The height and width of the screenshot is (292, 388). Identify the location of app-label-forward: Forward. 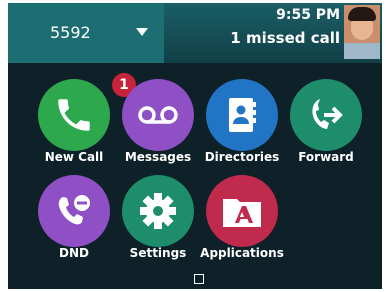
(326, 157).